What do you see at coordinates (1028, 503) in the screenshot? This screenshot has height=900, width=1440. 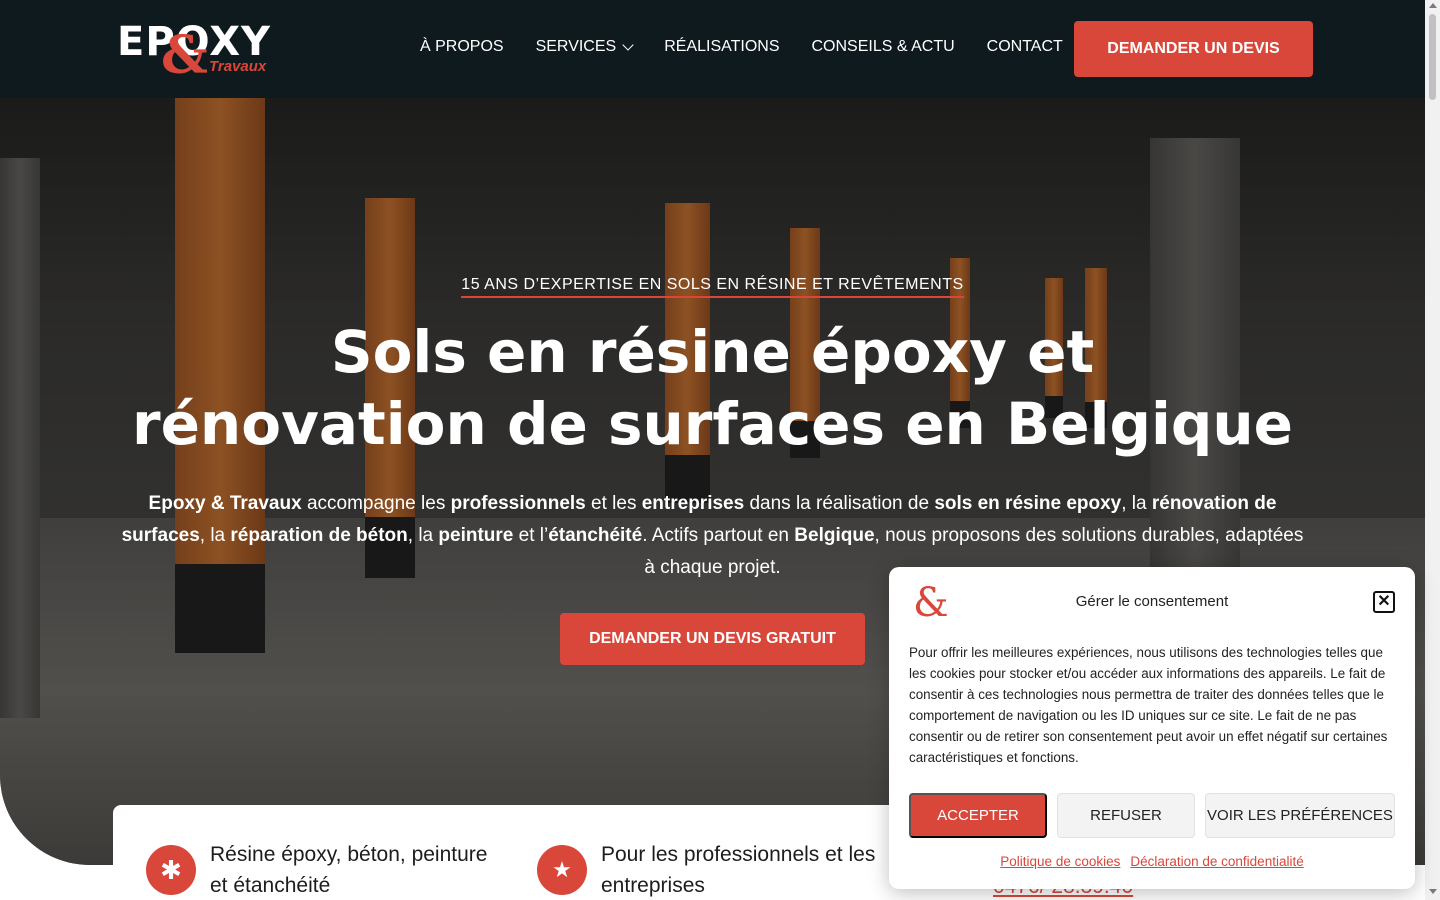 I see `hero-text-emphasis: sols en résine epoxy` at bounding box center [1028, 503].